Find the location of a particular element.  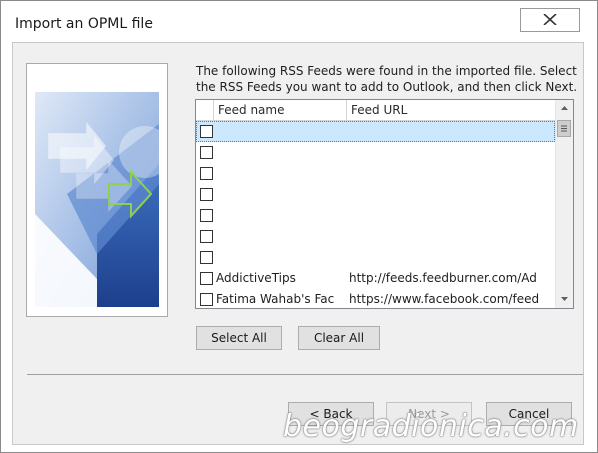

rss-arrows-illustration is located at coordinates (99, 190).